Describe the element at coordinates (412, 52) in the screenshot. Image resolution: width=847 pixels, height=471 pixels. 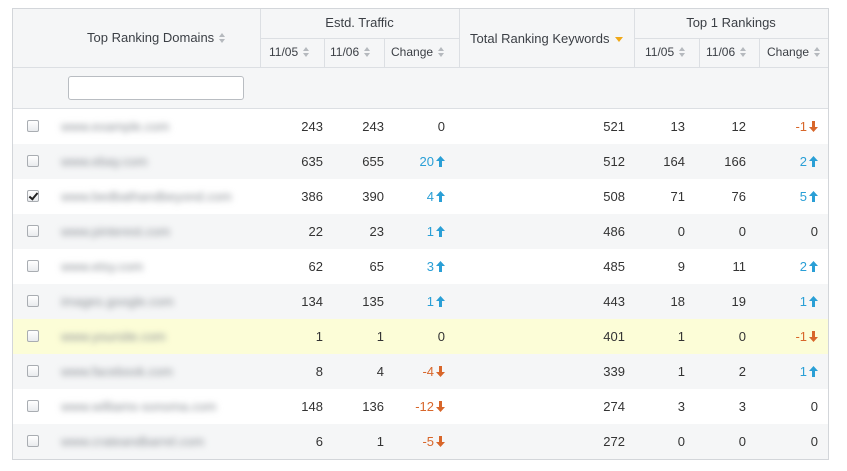
I see `column-header-label: Change` at that location.